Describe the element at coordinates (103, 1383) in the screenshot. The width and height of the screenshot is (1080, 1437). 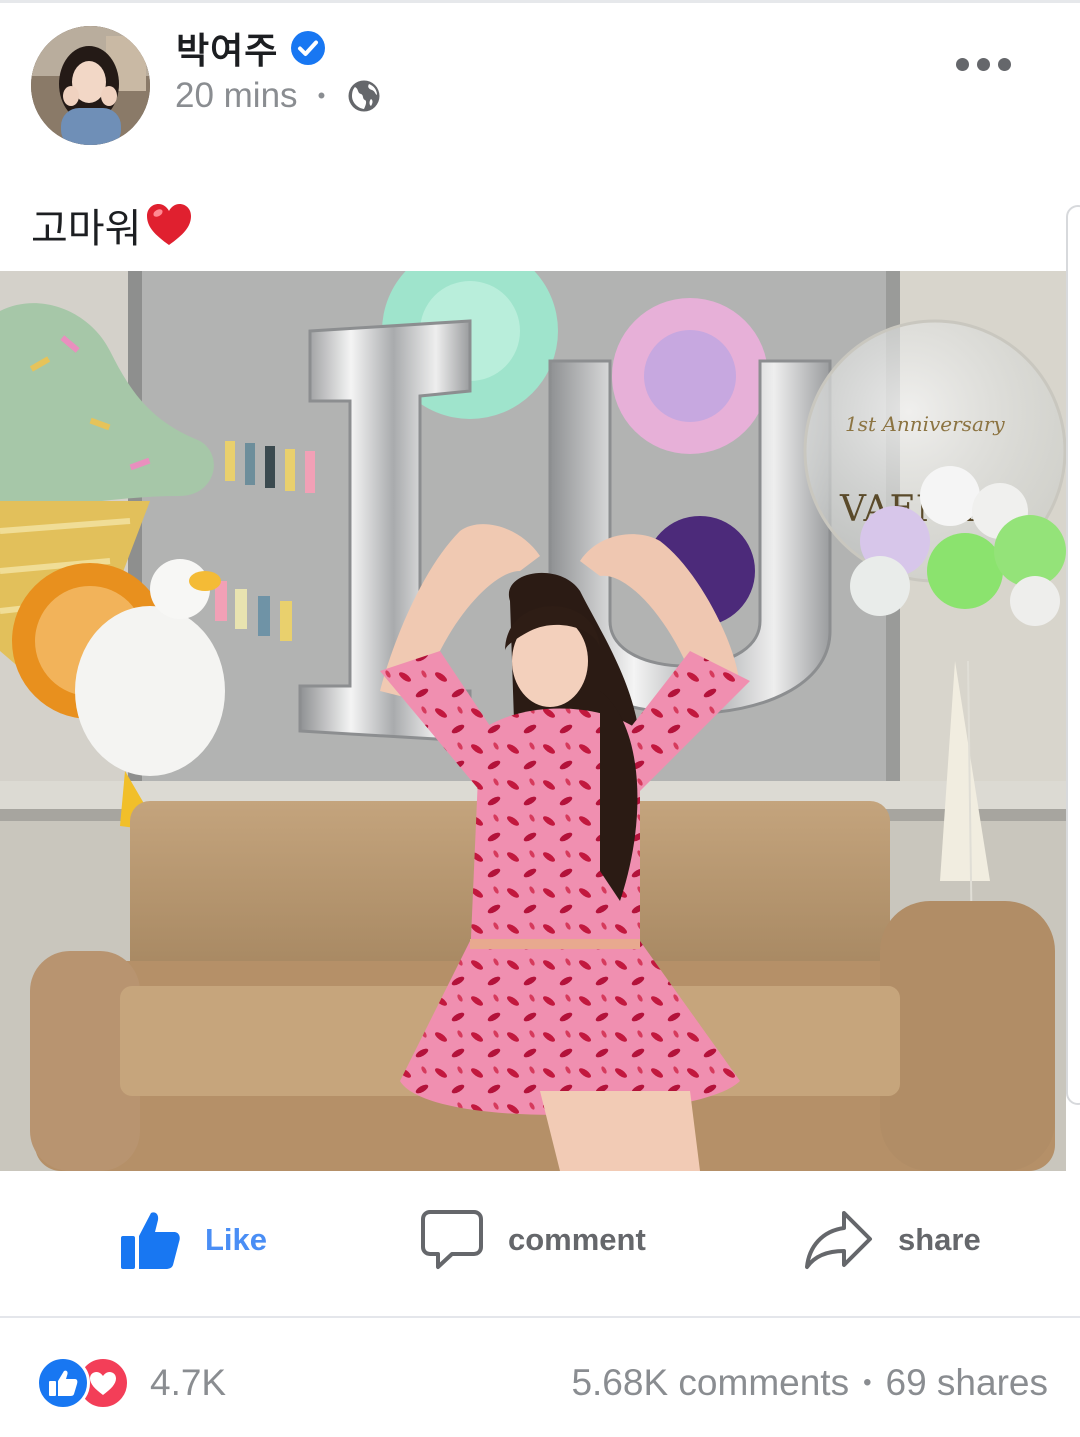
I see `heart-icon` at that location.